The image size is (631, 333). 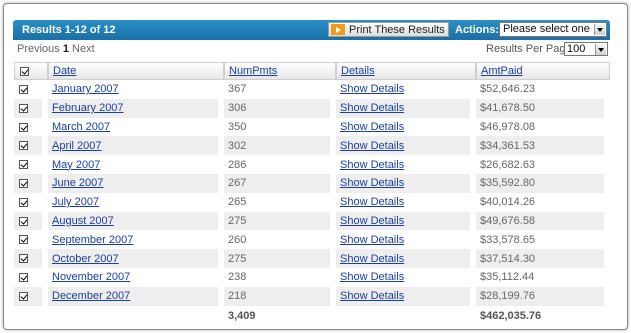 What do you see at coordinates (77, 146) in the screenshot?
I see `date-link: April 2007` at bounding box center [77, 146].